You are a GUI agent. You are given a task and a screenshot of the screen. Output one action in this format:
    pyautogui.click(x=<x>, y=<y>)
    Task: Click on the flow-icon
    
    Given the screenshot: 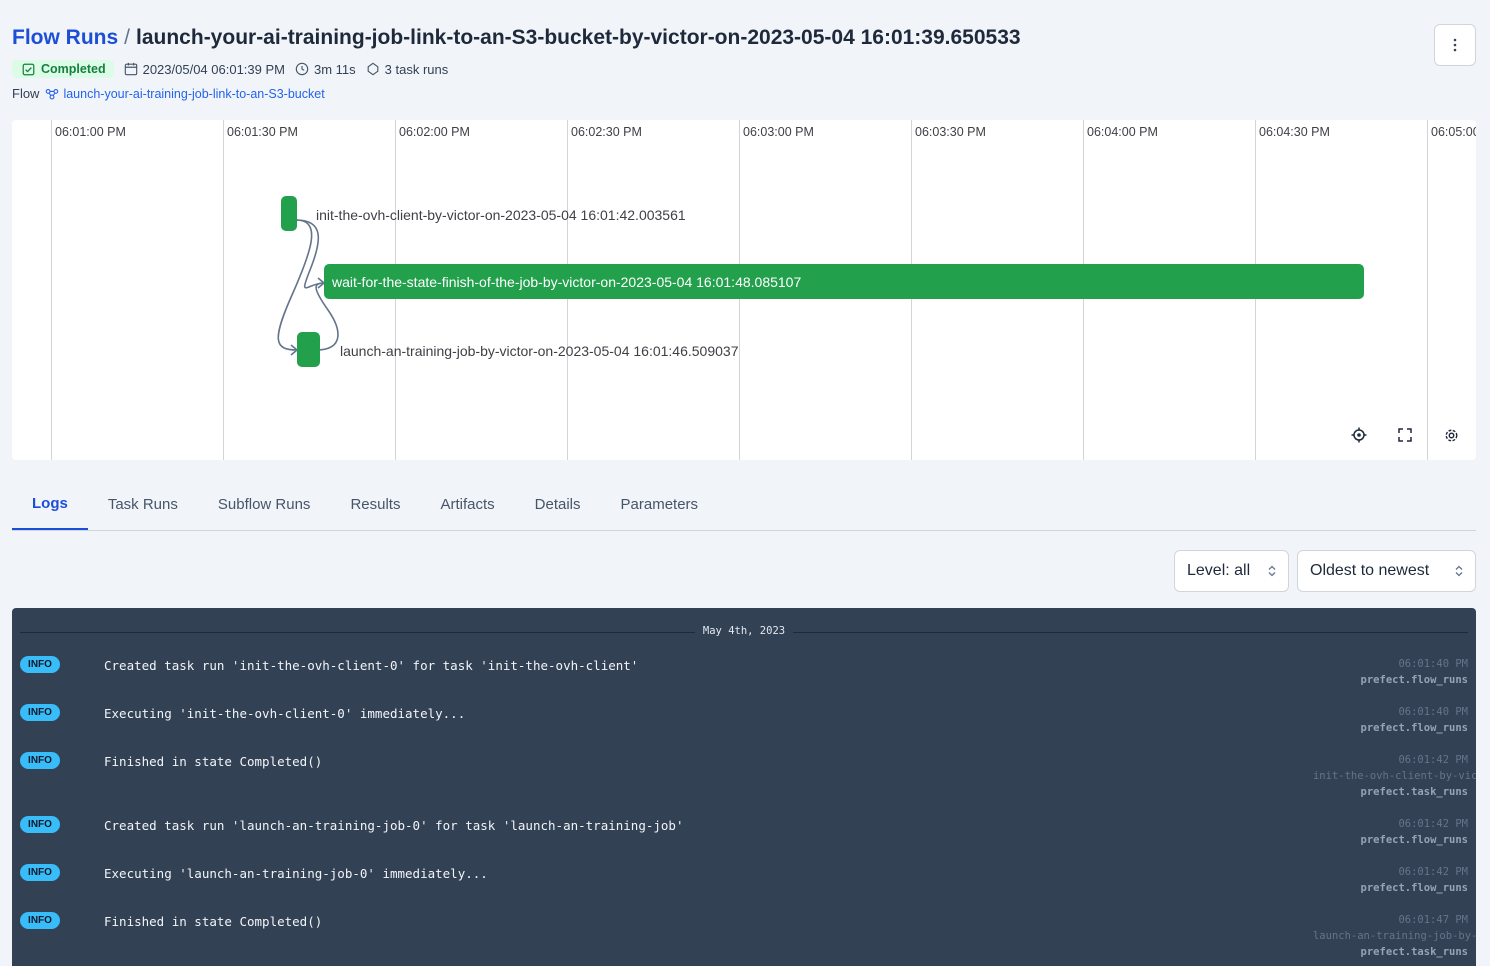 What is the action you would take?
    pyautogui.click(x=52, y=93)
    